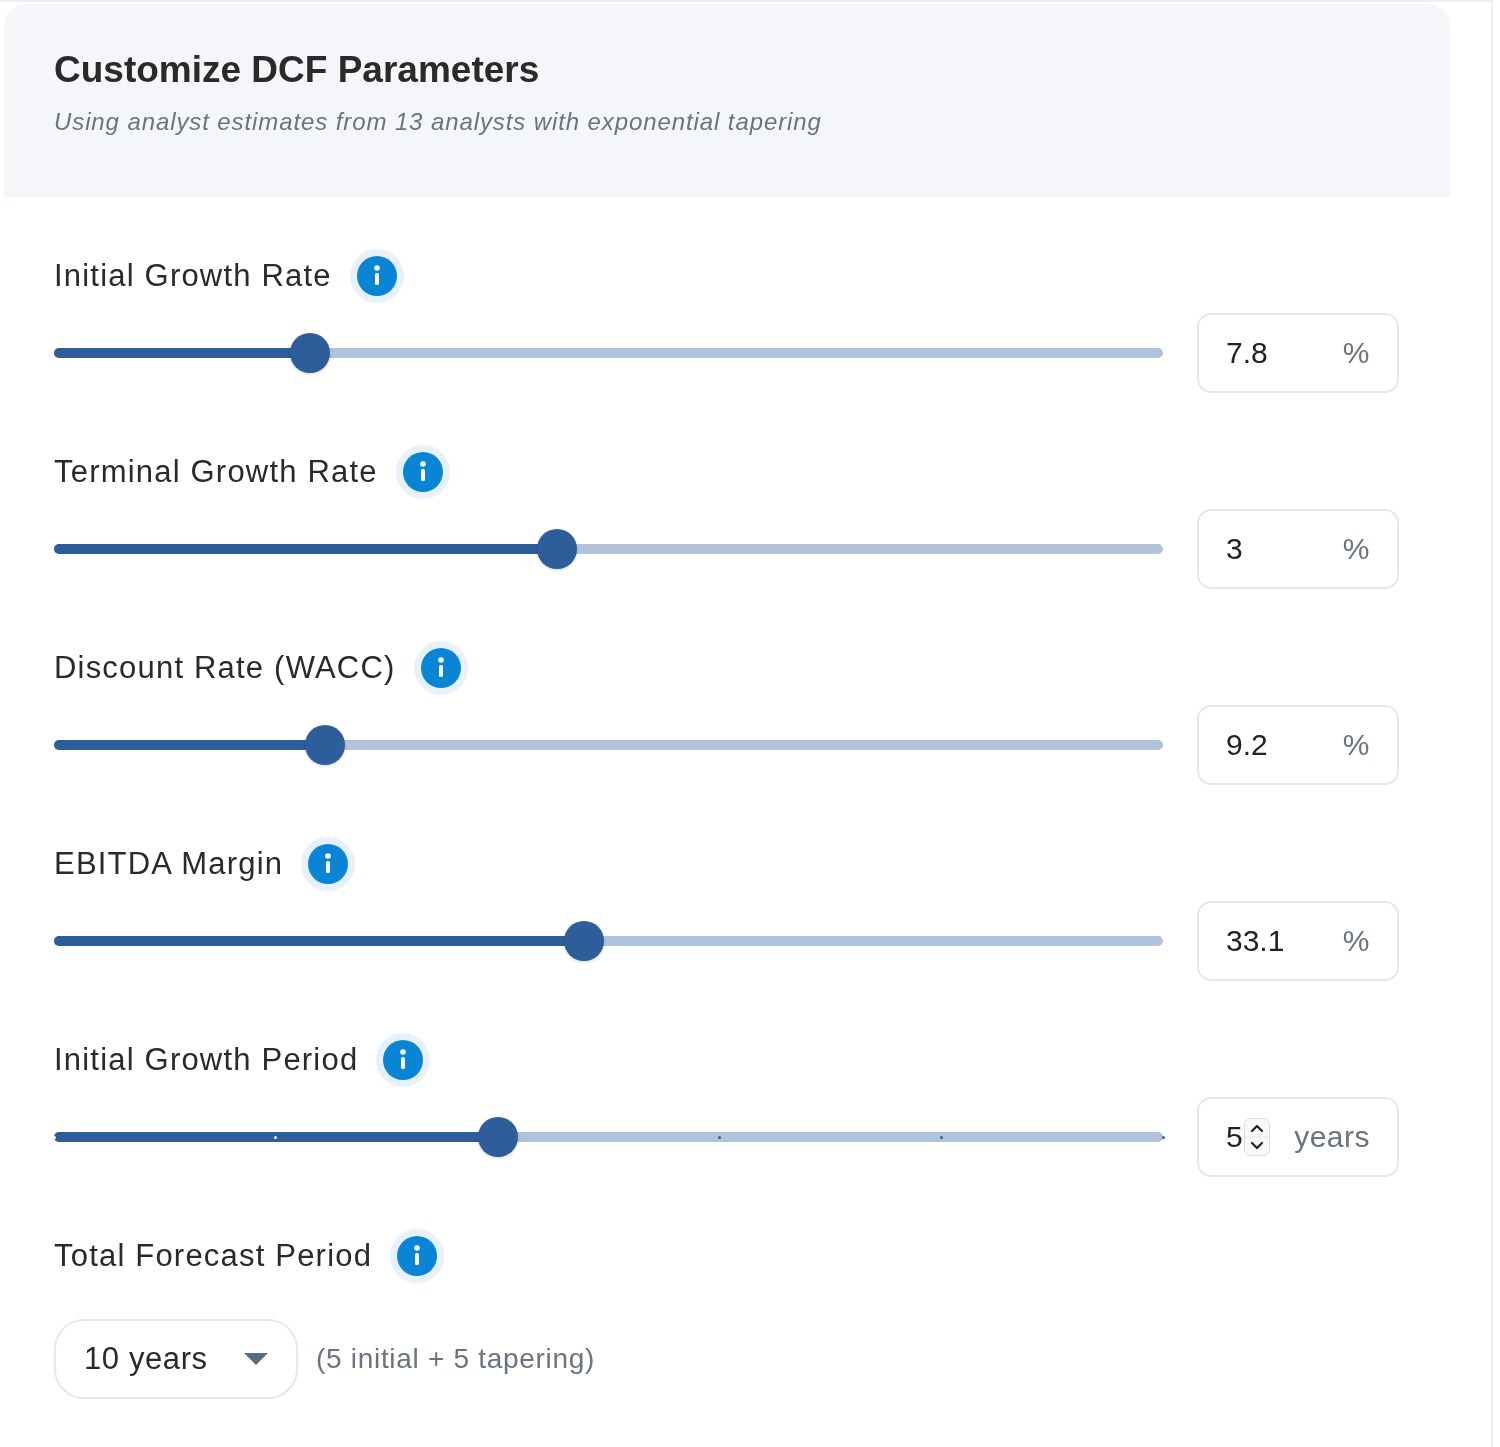 Image resolution: width=1500 pixels, height=1447 pixels. What do you see at coordinates (1298, 745) in the screenshot?
I see `number-field: 9.2 %` at bounding box center [1298, 745].